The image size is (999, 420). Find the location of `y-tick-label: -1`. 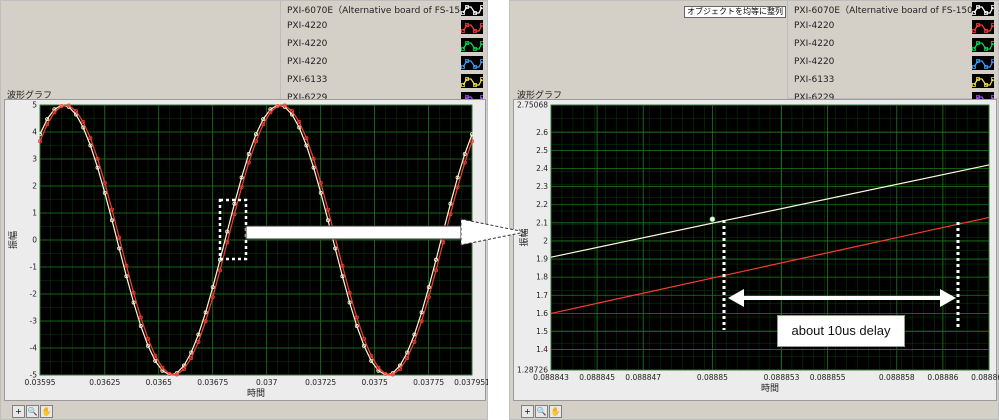

y-tick-label: -1 is located at coordinates (34, 267).